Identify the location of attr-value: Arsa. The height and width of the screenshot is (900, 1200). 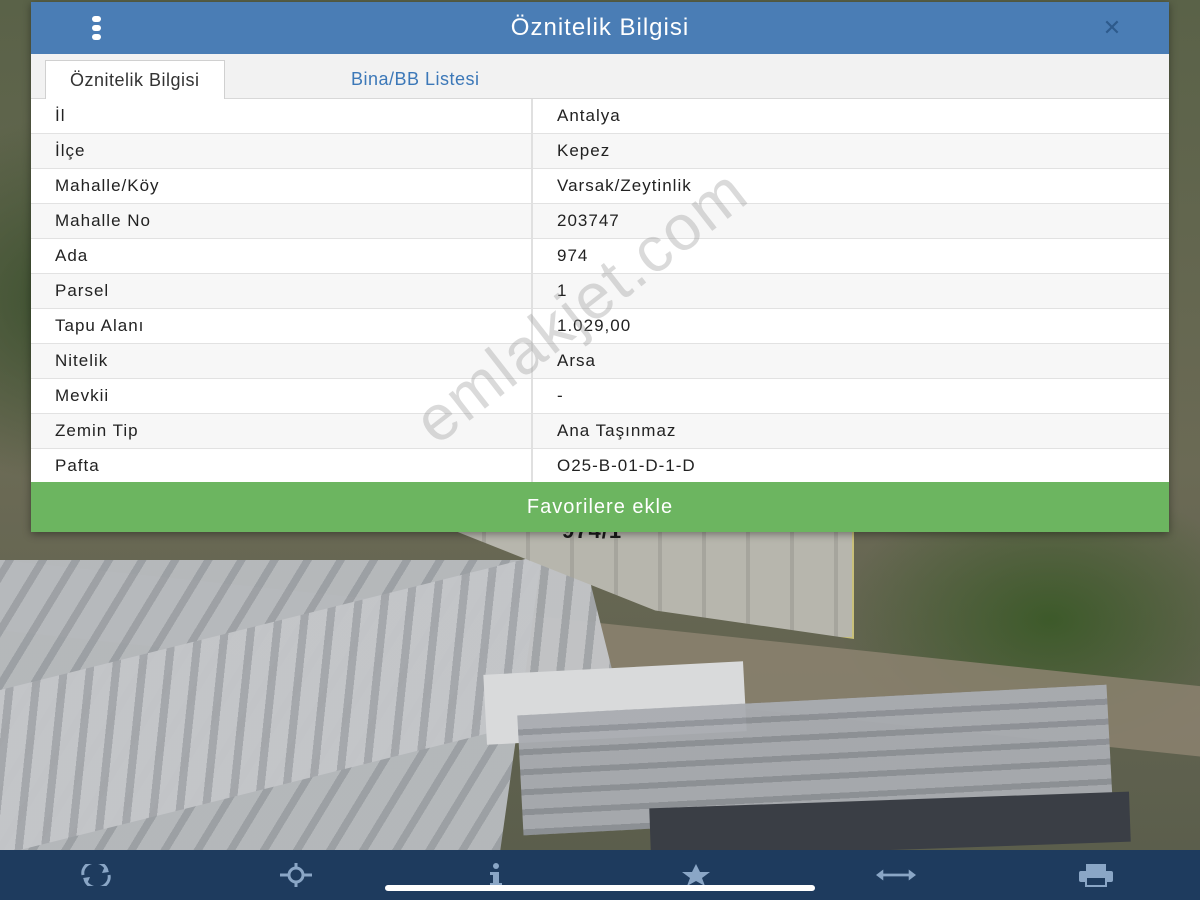
(850, 361).